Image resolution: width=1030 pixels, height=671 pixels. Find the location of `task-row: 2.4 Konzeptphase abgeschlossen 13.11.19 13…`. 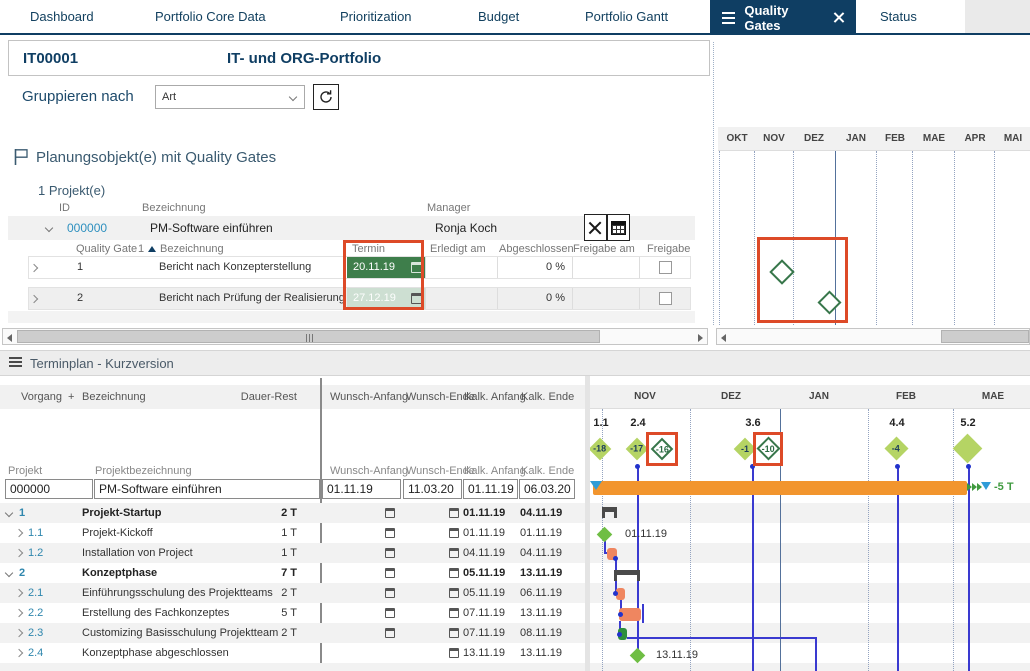

task-row: 2.4 Konzeptphase abgeschlossen 13.11.19 13… is located at coordinates (292, 653).